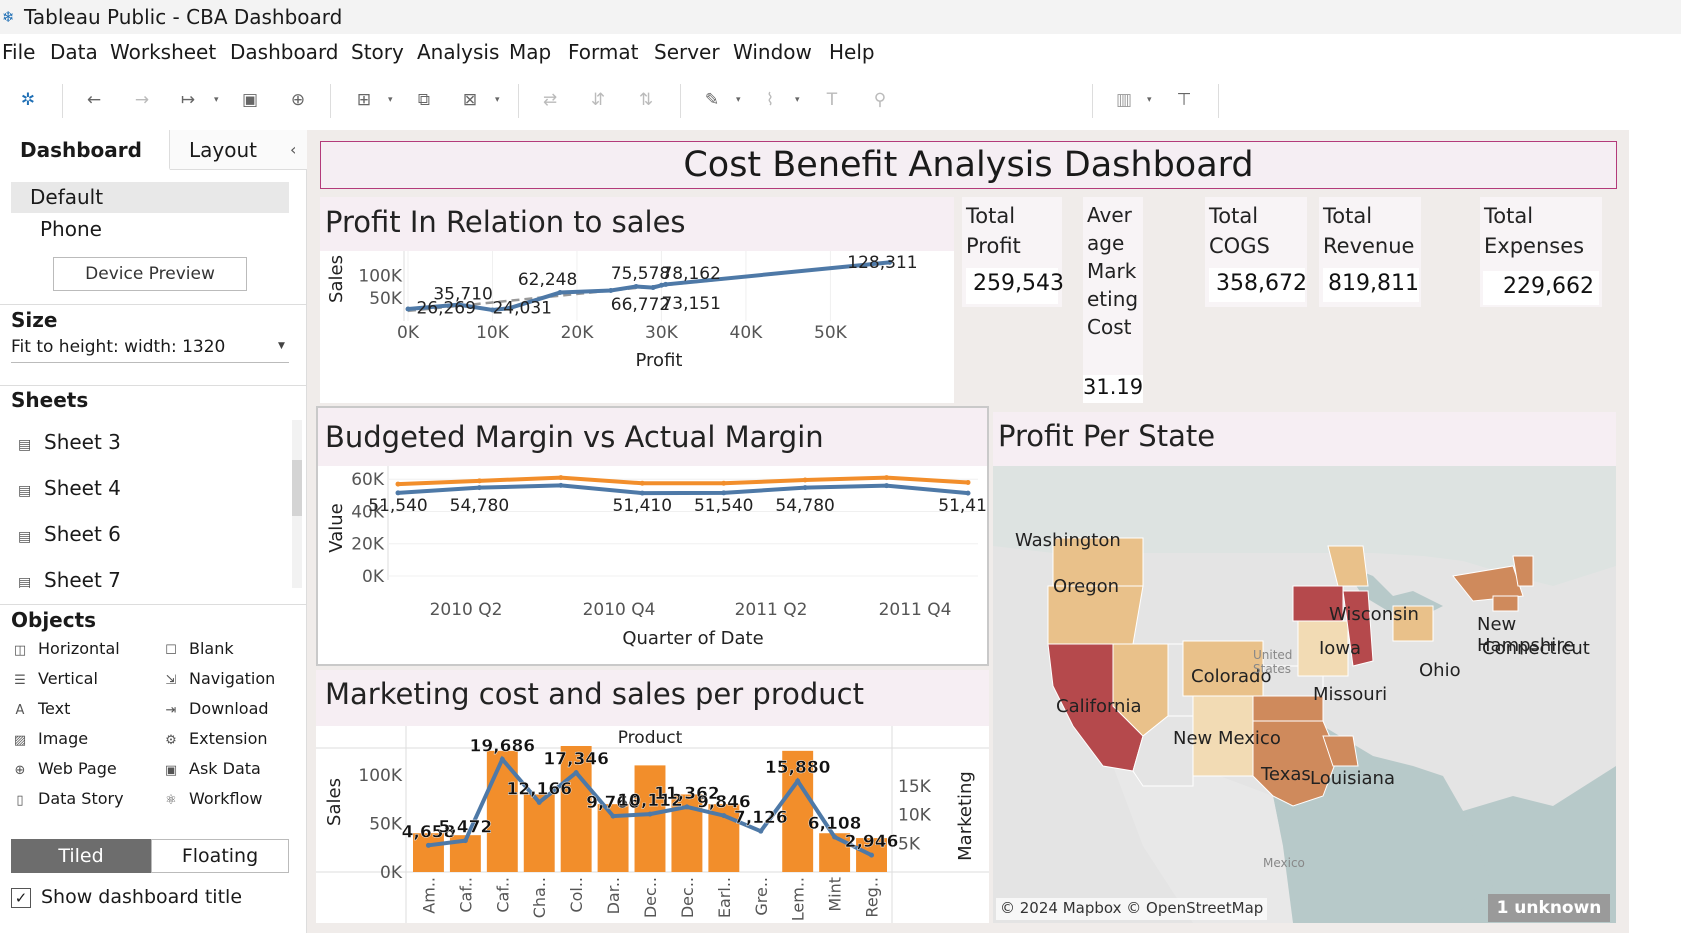 The width and height of the screenshot is (1681, 933). I want to click on object-navigation: ⇲ Navigation, so click(219, 678).